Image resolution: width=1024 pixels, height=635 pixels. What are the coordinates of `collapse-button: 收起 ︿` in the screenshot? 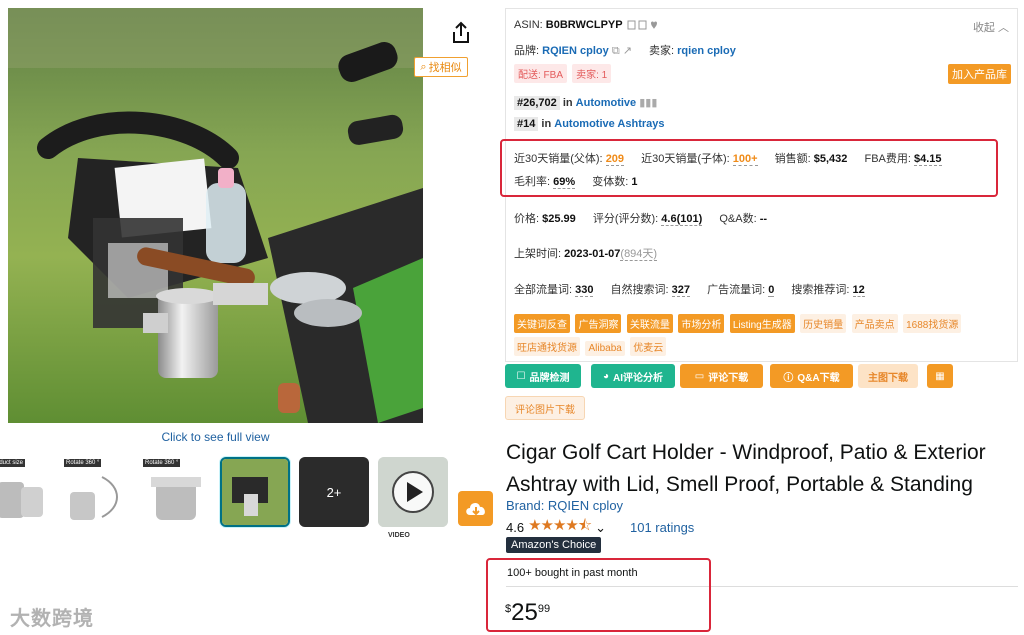 It's located at (991, 27).